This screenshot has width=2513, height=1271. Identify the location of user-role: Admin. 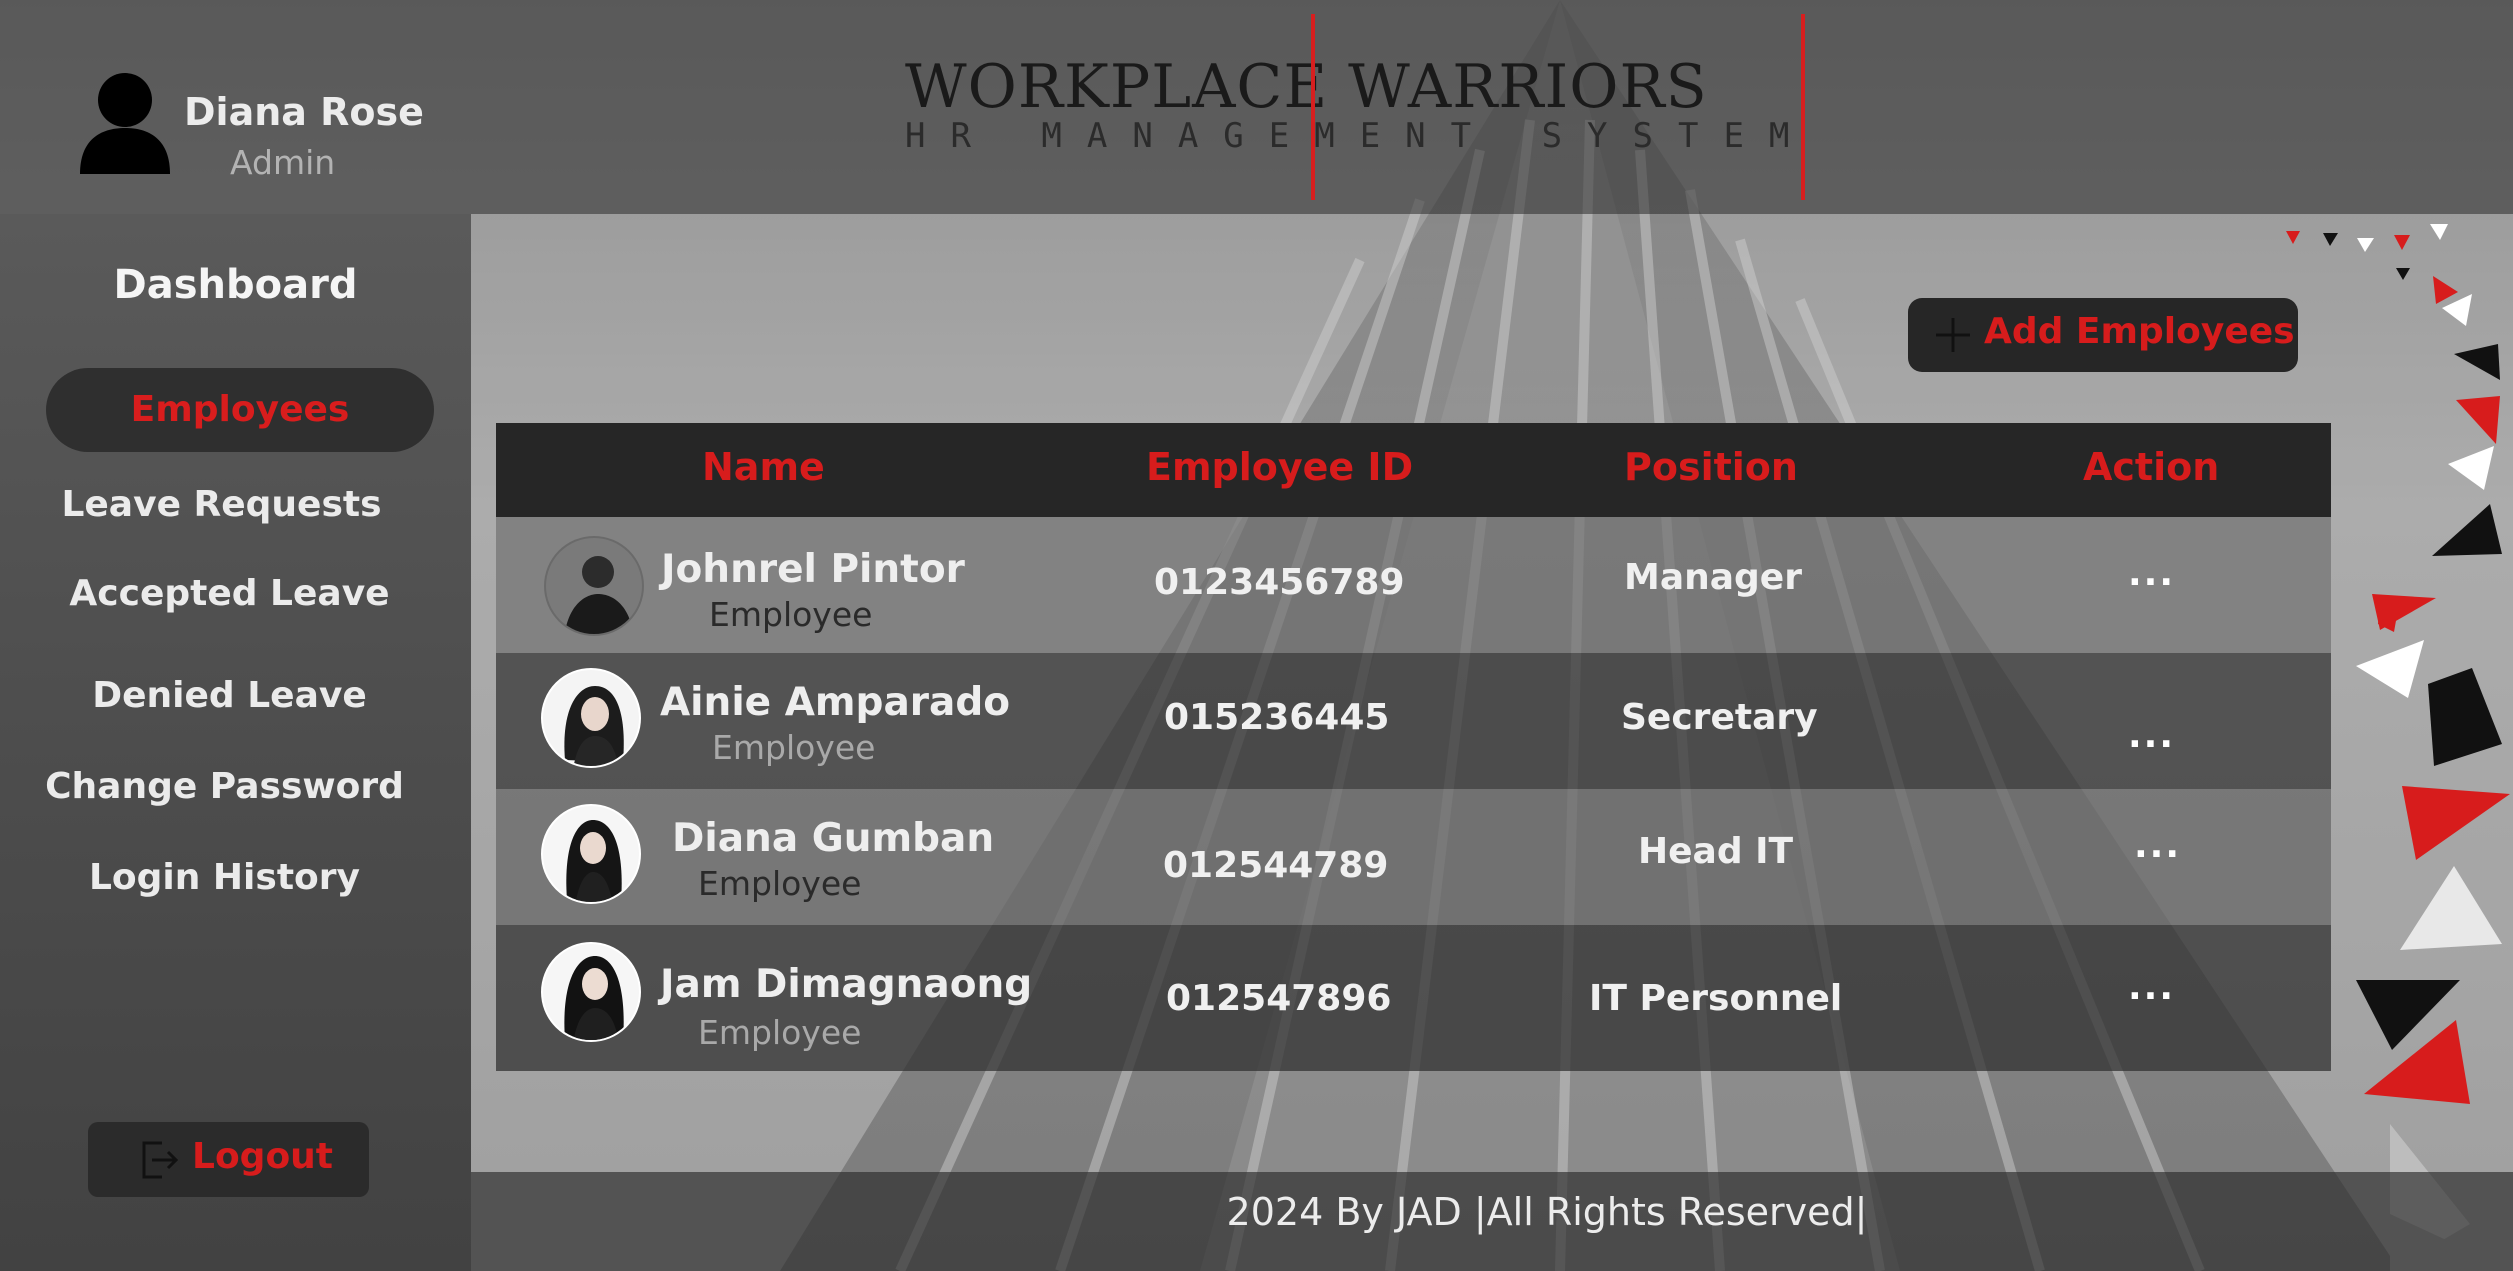
(283, 162).